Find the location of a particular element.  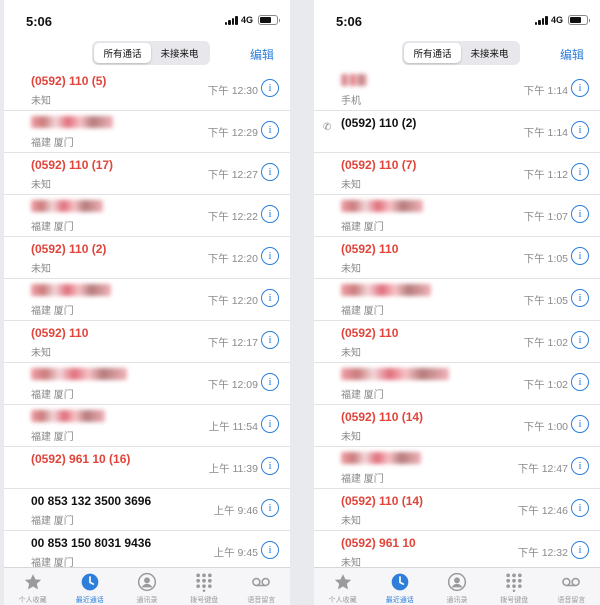

call-row: (0592) 110 未知 下午 1:05 i is located at coordinates (457, 258).